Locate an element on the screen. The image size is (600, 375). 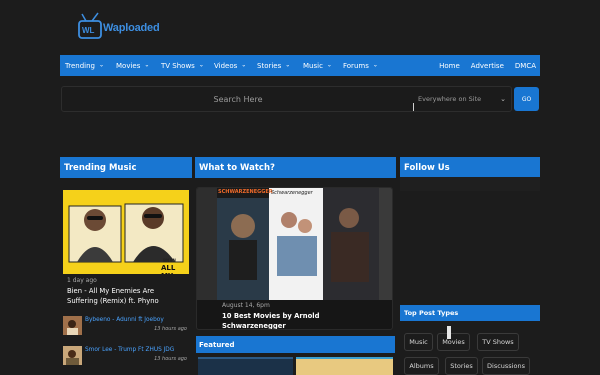
search-bar: Everywhere on Site ⌄ is located at coordinates (286, 99).